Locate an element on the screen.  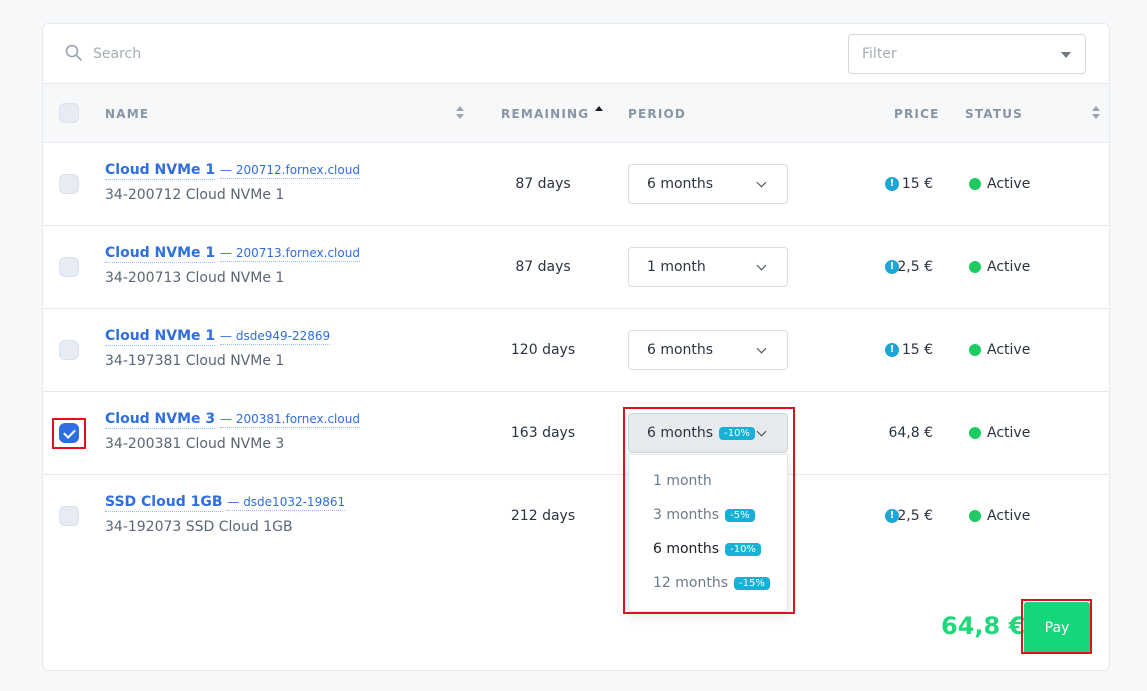
service-name: Cloud NVMe 1 — 200712.fornex.cloud is located at coordinates (232, 171).